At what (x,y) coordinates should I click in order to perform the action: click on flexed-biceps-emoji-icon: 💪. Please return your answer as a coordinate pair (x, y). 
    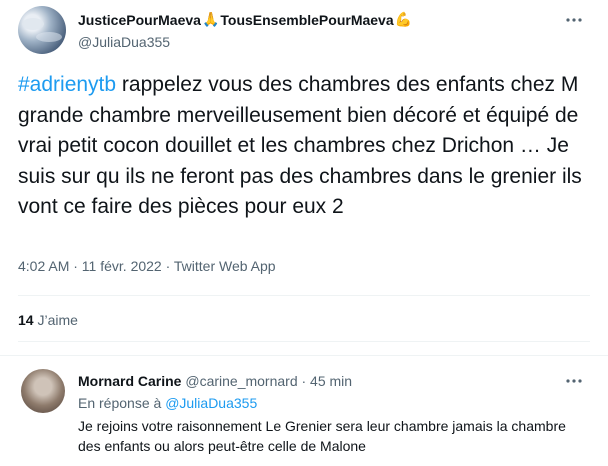
    Looking at the image, I should click on (403, 20).